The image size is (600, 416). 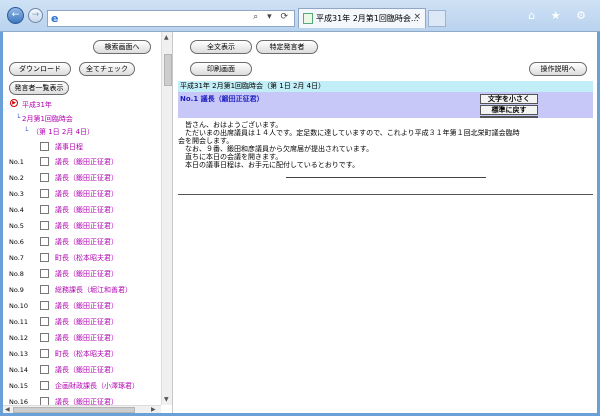 I want to click on speech-list-item: No.15 企画財政課長（小澤琢君）, so click(x=86, y=387).